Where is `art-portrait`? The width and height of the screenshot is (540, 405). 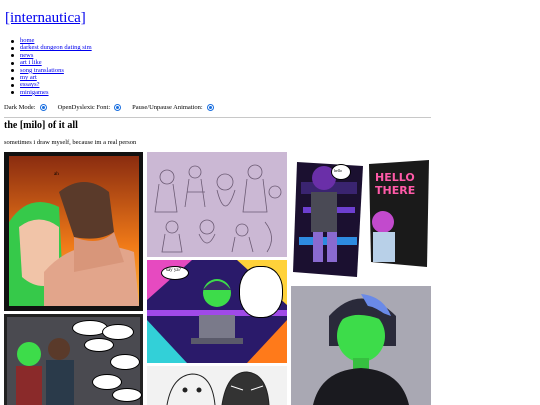
art-portrait is located at coordinates (361, 345).